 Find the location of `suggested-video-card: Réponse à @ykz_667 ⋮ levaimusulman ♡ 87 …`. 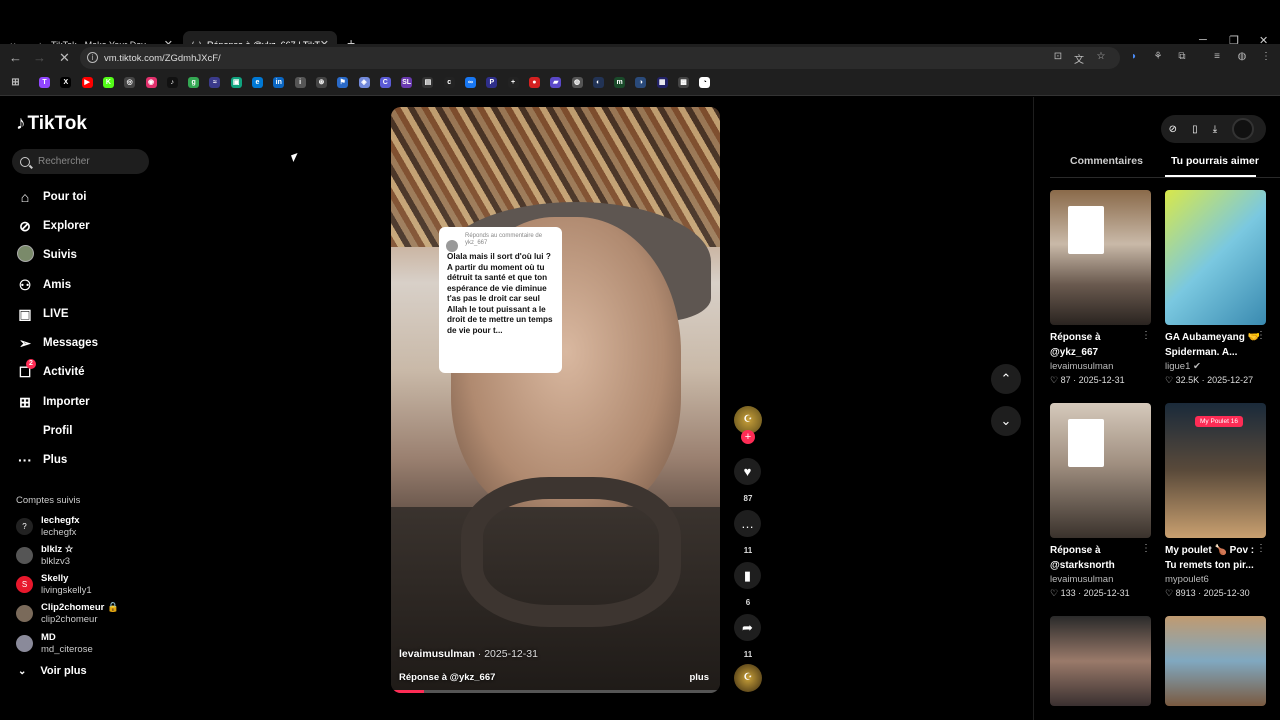

suggested-video-card: Réponse à @ykz_667 ⋮ levaimusulman ♡ 87 … is located at coordinates (1100, 288).